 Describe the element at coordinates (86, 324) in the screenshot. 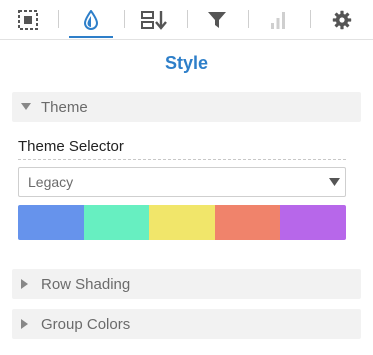

I see `group-colors-title: Group Colors` at that location.